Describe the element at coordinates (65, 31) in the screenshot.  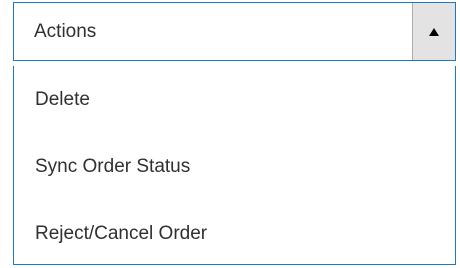
I see `actions-select-label: Actions` at that location.